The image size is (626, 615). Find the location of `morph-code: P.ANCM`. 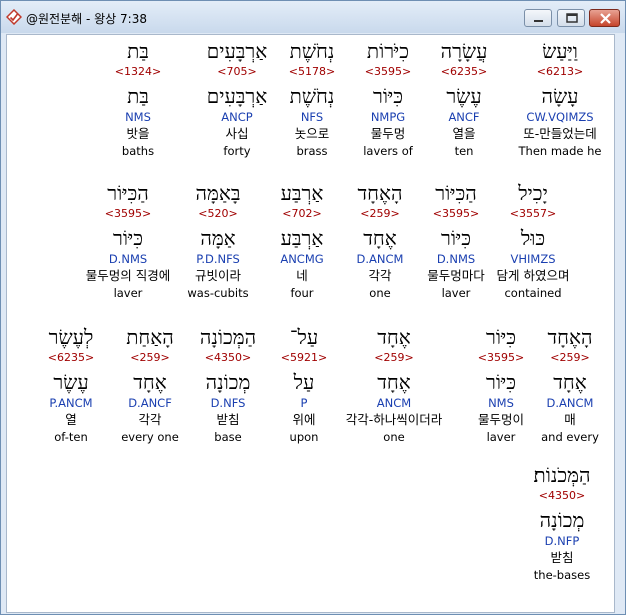

morph-code: P.ANCM is located at coordinates (71, 403).